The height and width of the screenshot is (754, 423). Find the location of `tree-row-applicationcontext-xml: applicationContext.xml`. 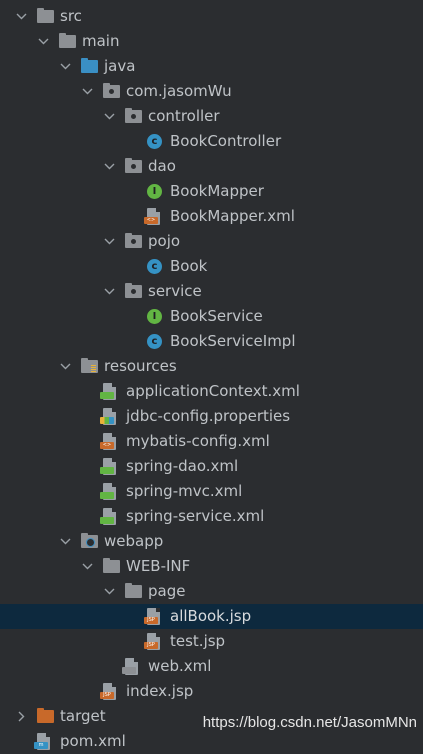

tree-row-applicationcontext-xml: applicationContext.xml is located at coordinates (211, 391).